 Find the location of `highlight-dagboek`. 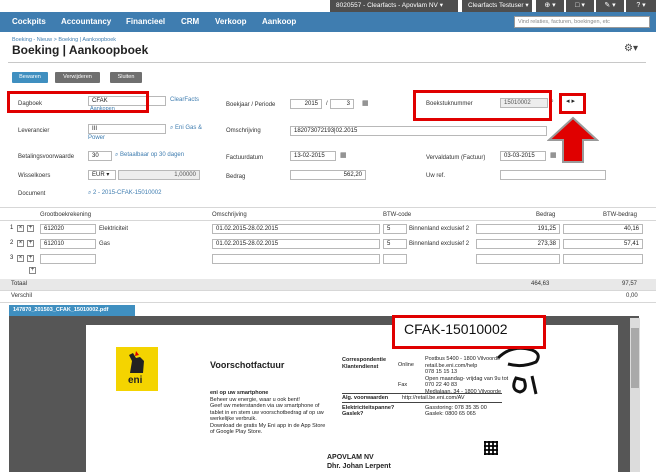

highlight-dagboek is located at coordinates (78, 102).